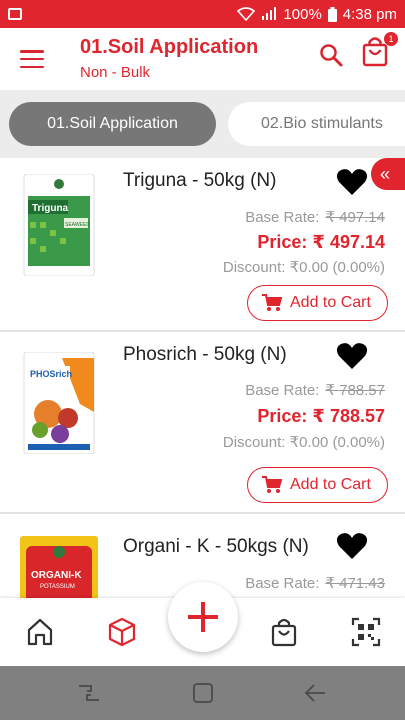 Image resolution: width=405 pixels, height=720 pixels. I want to click on battery-percent: 100%, so click(302, 14).